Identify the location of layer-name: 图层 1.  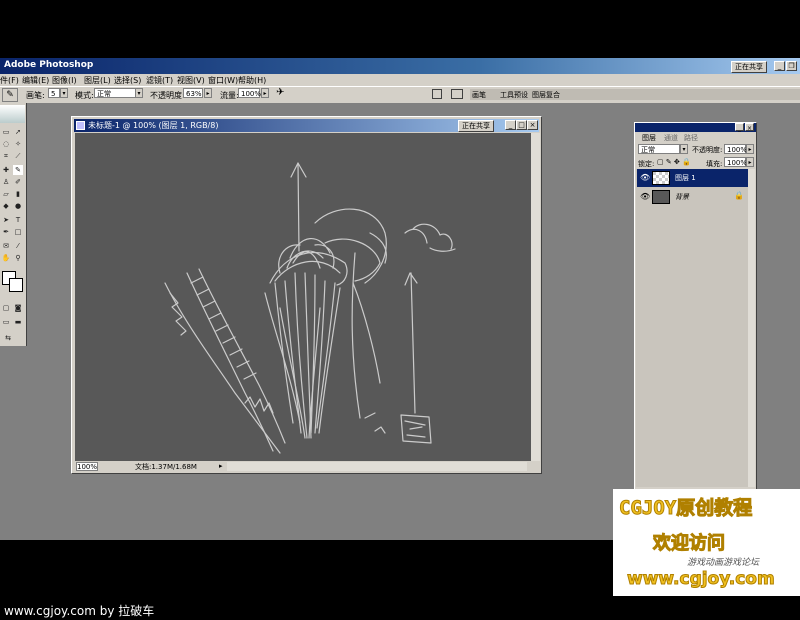
(685, 178).